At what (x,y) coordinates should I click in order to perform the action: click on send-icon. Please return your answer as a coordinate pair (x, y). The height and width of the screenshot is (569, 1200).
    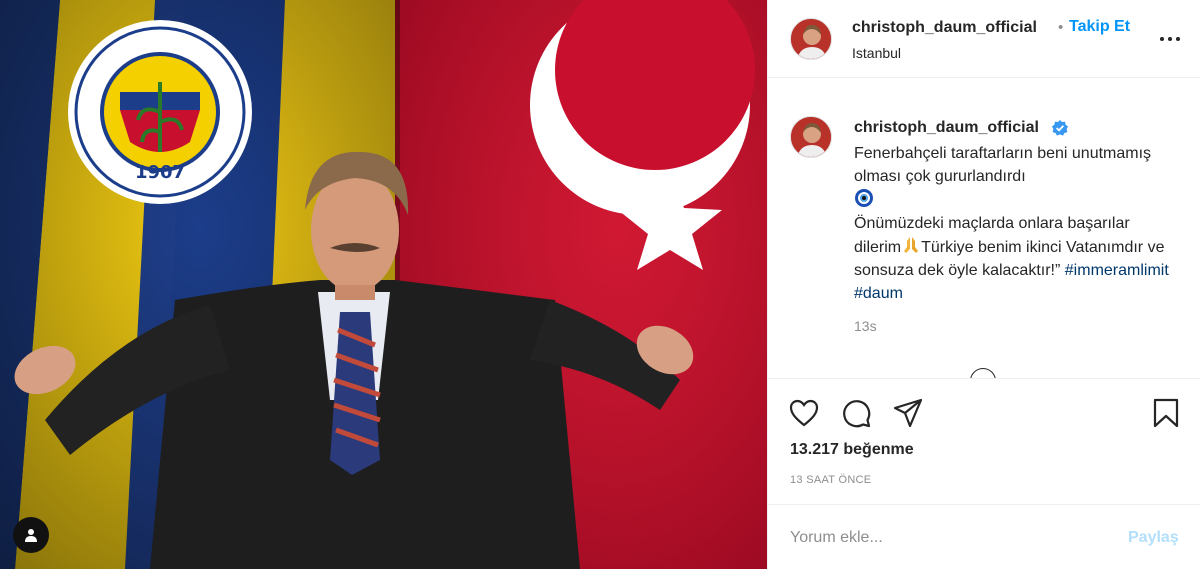
    Looking at the image, I should click on (908, 413).